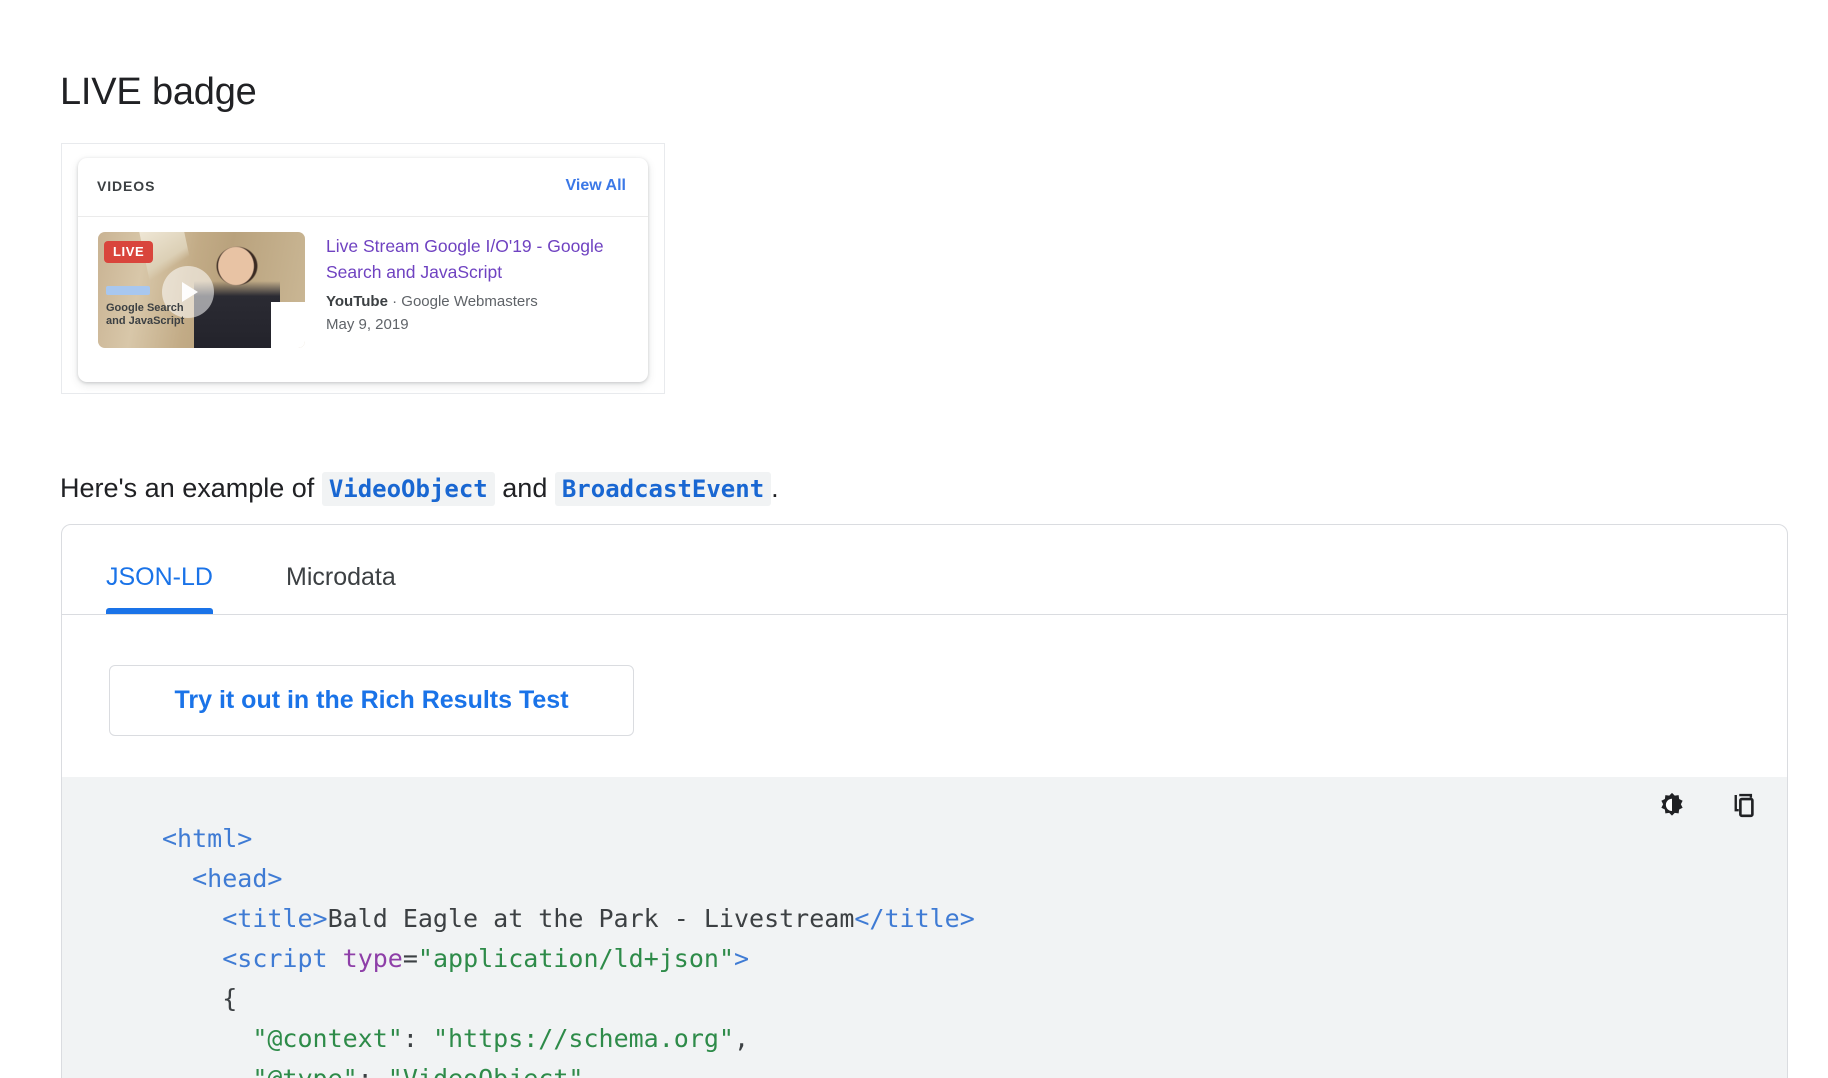  I want to click on paragraph-trailing-text: ., so click(775, 488).